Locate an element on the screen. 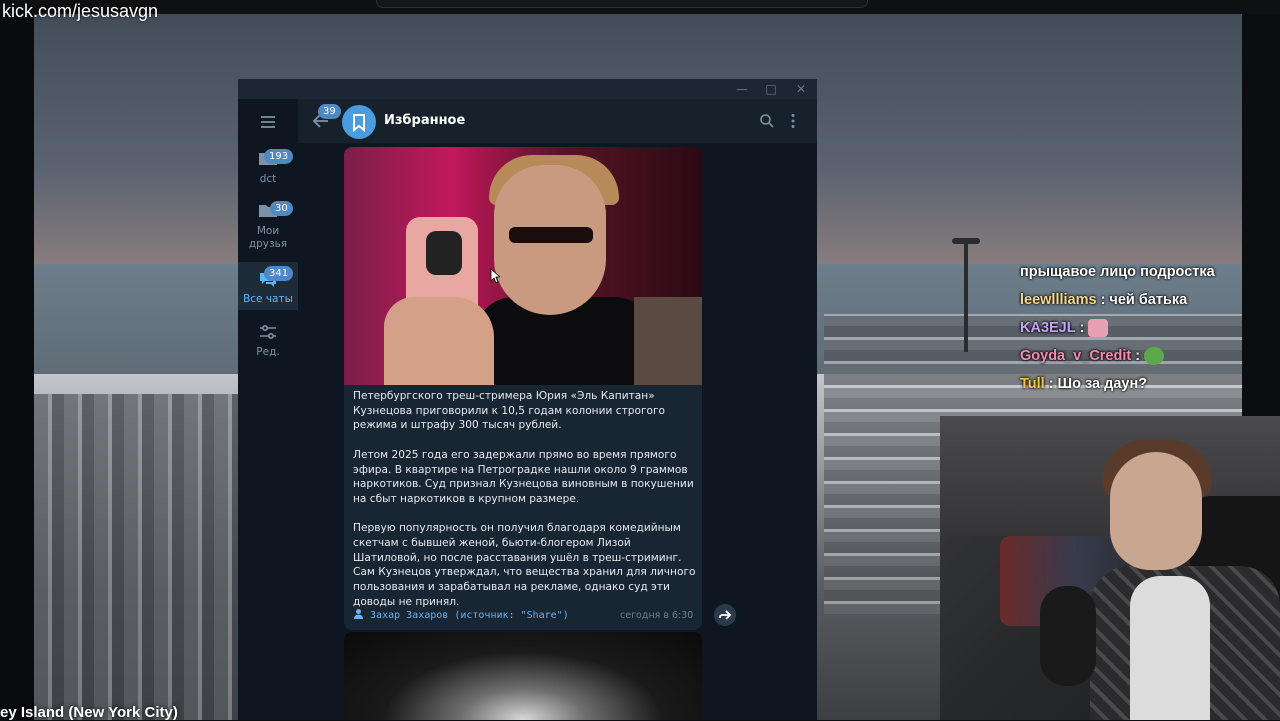 This screenshot has height=721, width=1280. chat-text: прыщавое лицо подростка is located at coordinates (1117, 272).